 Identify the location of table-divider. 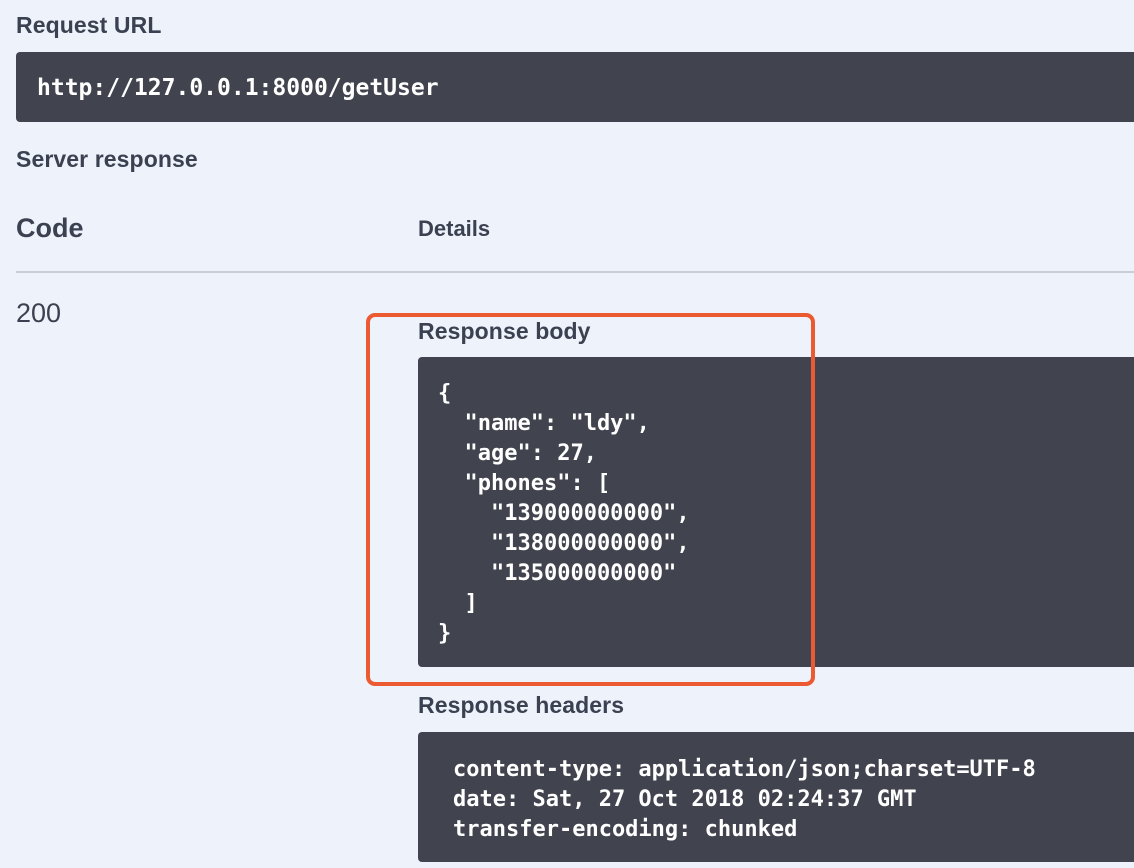
(575, 272).